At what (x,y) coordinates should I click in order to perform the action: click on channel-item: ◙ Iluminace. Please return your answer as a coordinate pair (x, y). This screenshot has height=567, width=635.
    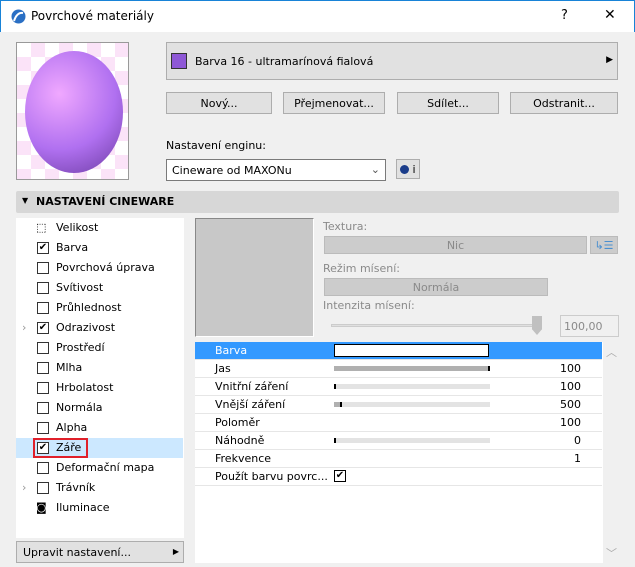
    Looking at the image, I should click on (99, 508).